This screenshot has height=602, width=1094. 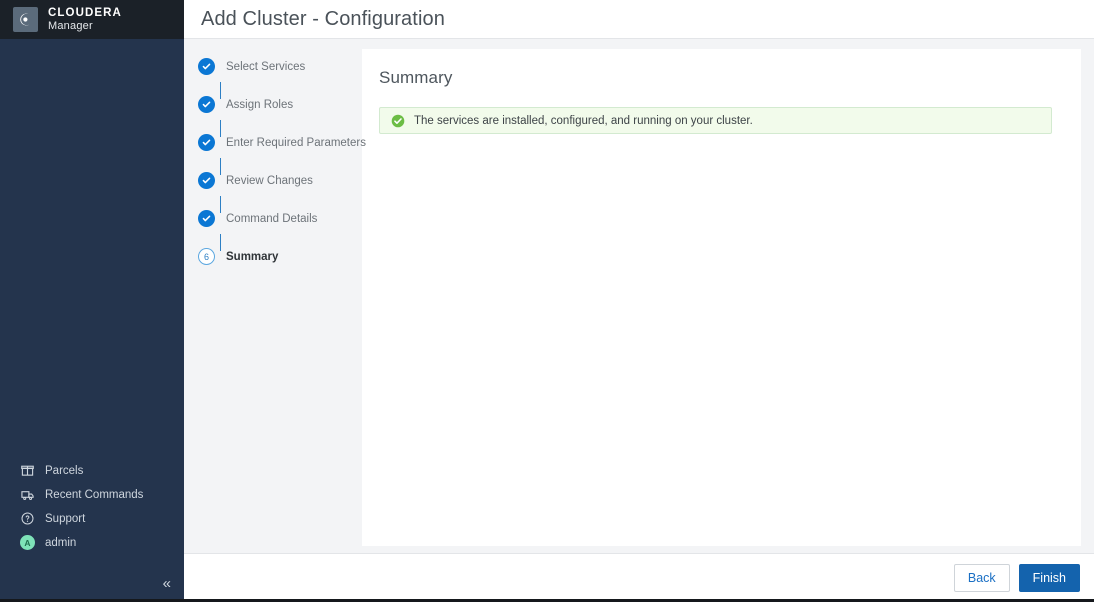 I want to click on step-label: Assign Roles, so click(x=260, y=104).